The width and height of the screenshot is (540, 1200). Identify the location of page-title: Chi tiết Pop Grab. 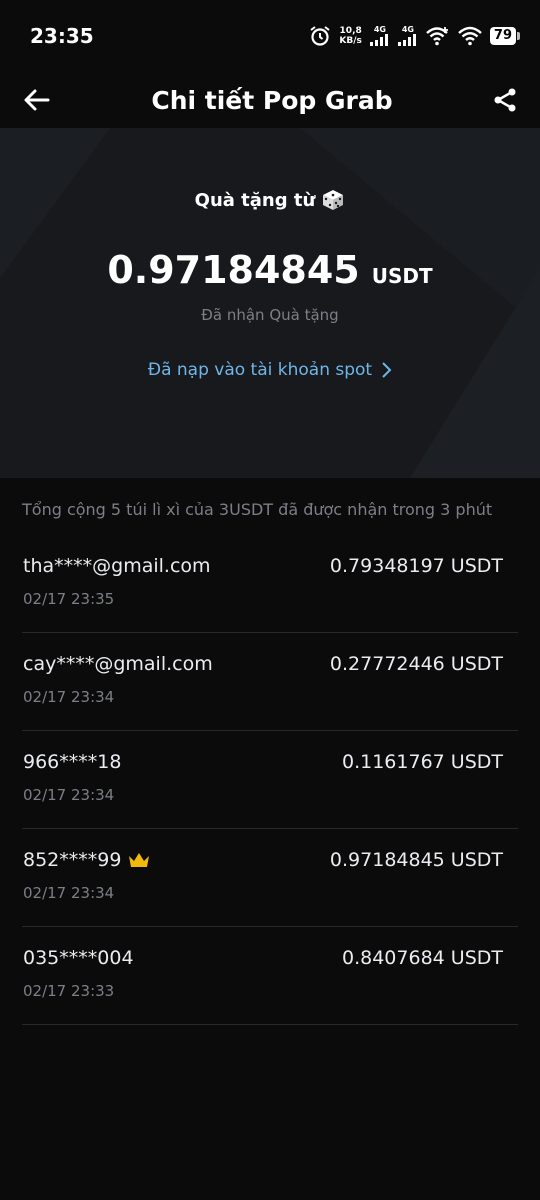
(272, 100).